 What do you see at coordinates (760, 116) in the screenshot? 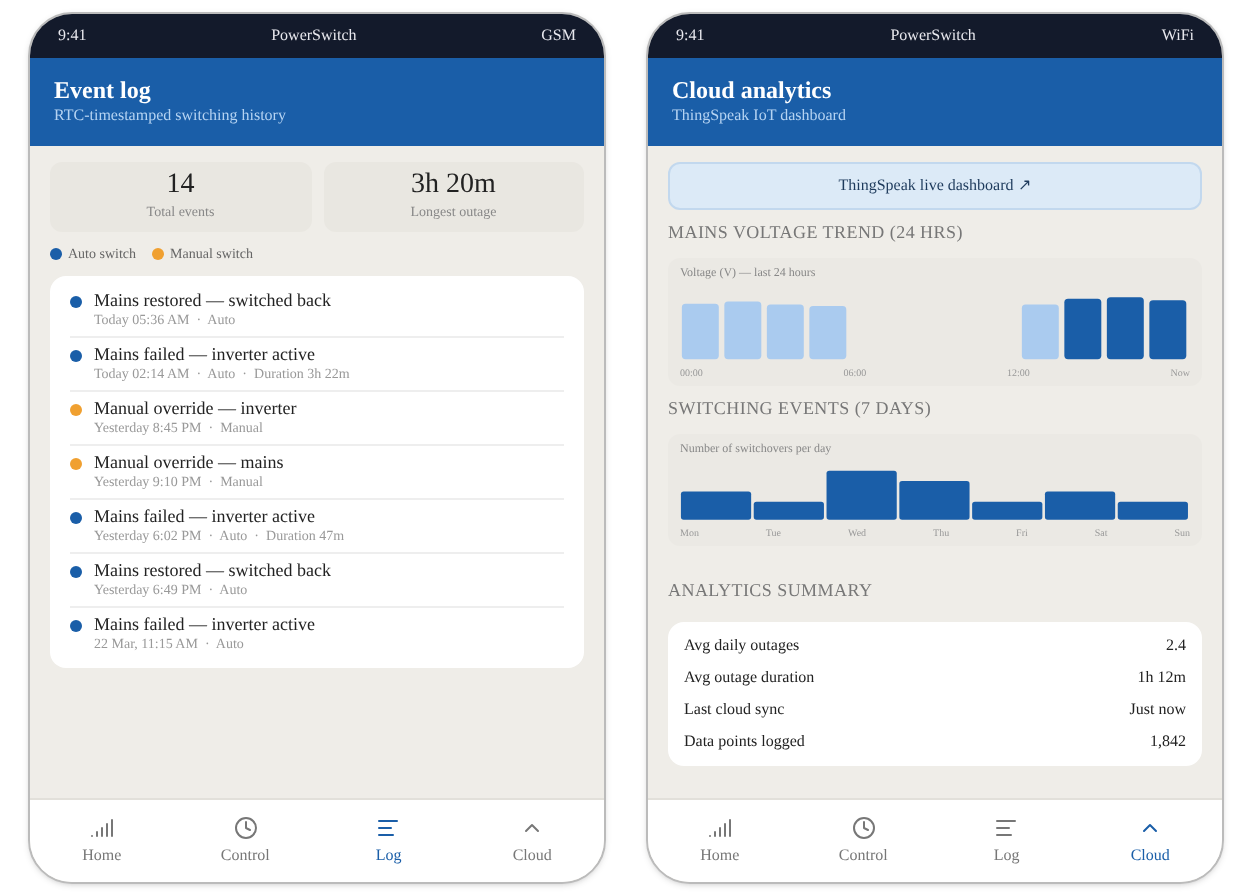
I see `screen-subtitle: ThingSpeak IoT dashboard` at bounding box center [760, 116].